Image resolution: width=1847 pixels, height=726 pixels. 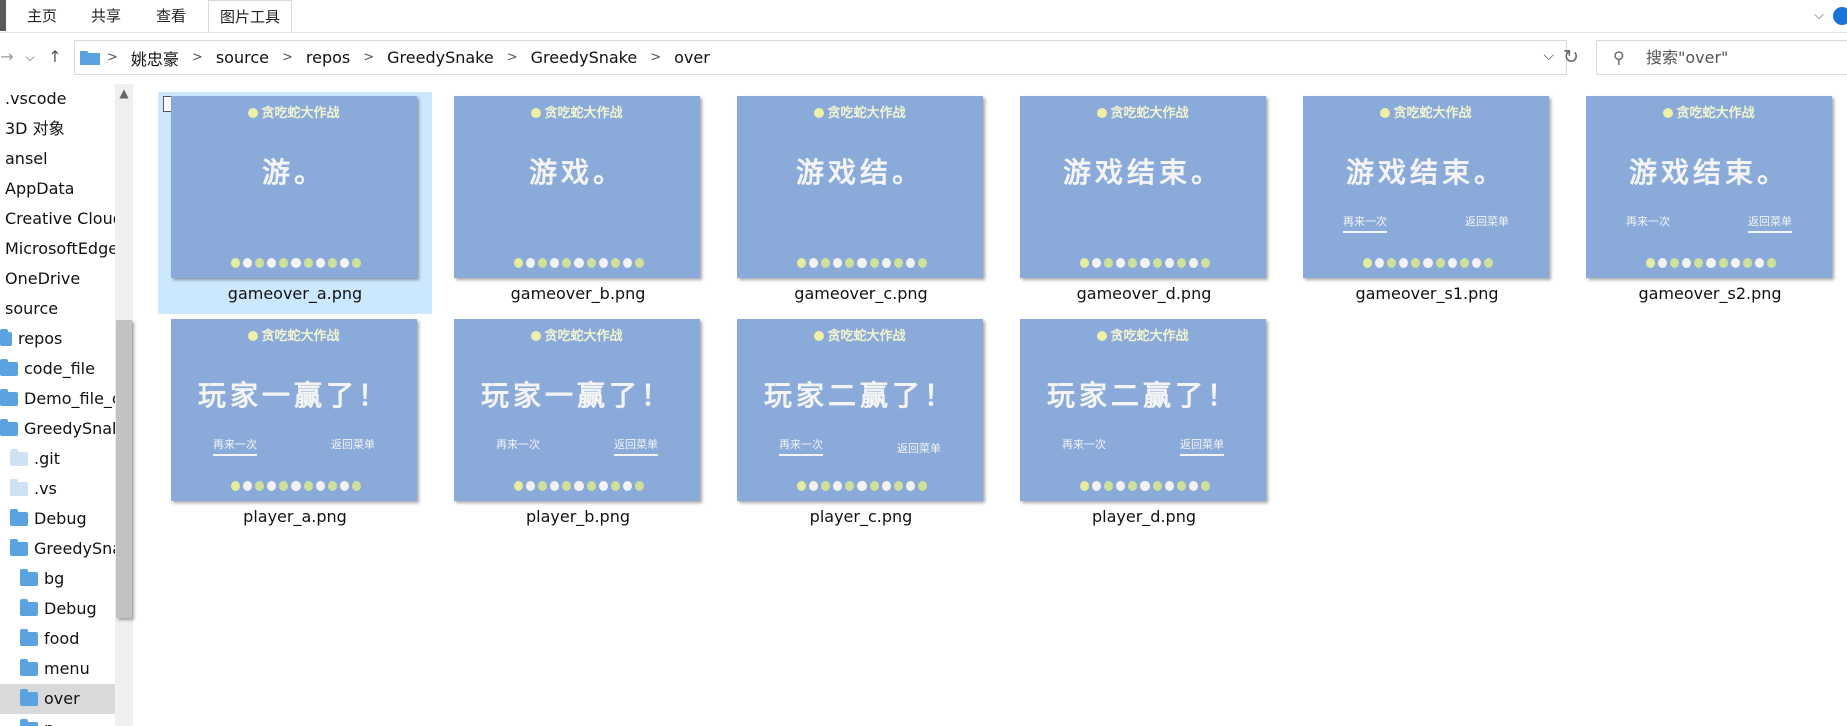 I want to click on tab-view: 查看, so click(x=171, y=15).